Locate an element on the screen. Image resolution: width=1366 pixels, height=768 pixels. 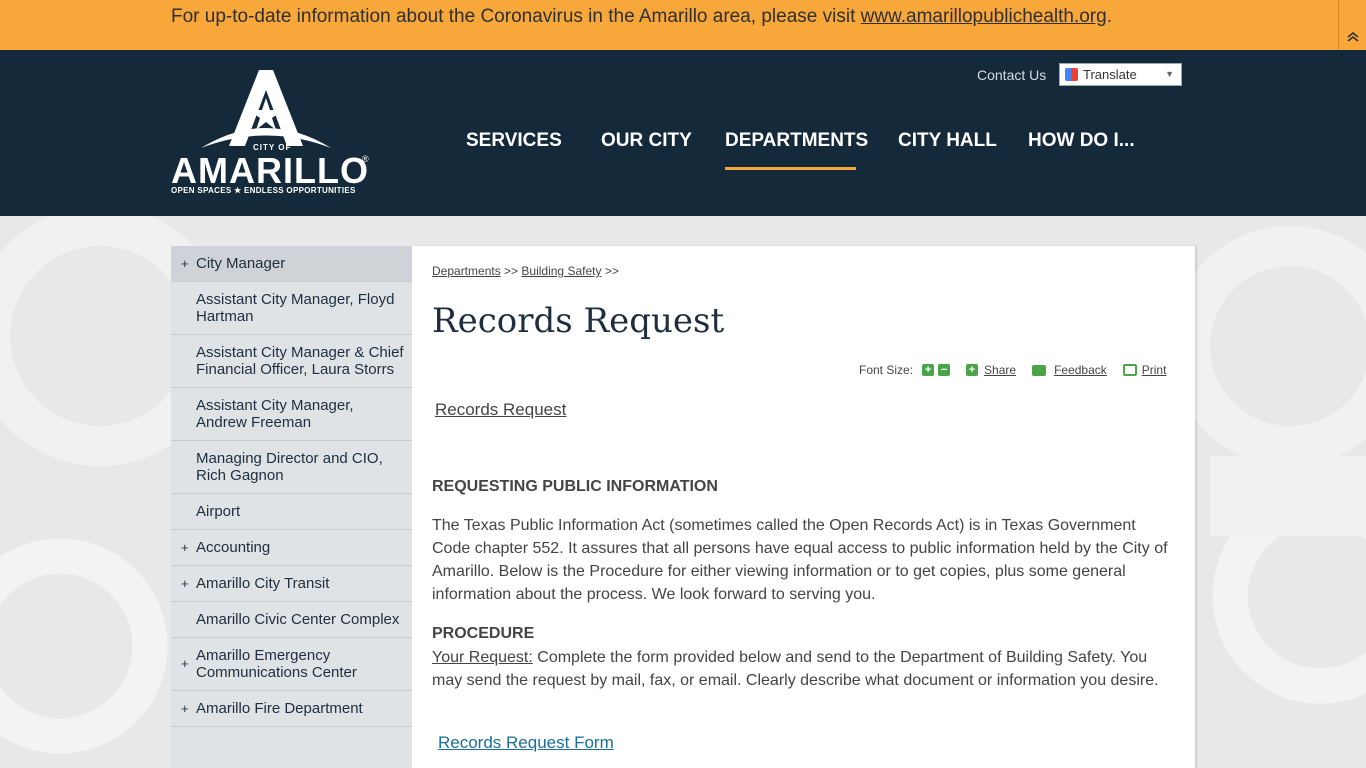
sidebar-item-label: Managing Director and CIO, Rich Gagnon is located at coordinates (289, 467).